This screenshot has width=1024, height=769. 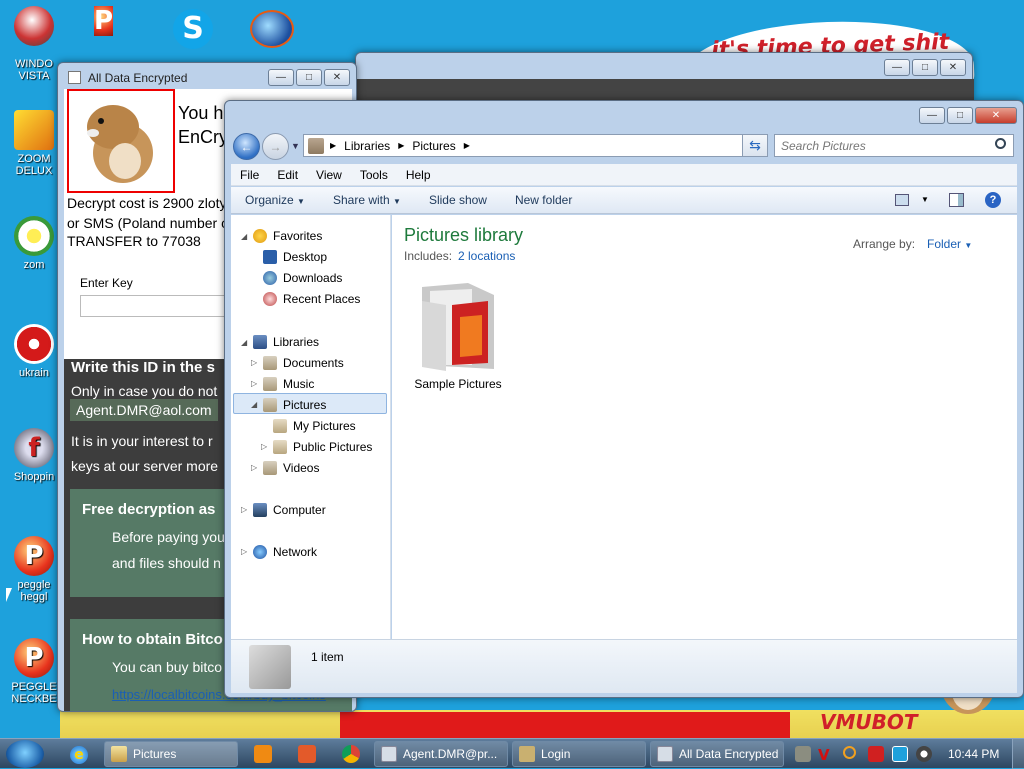 What do you see at coordinates (1018, 754) in the screenshot?
I see `show-desktop-button` at bounding box center [1018, 754].